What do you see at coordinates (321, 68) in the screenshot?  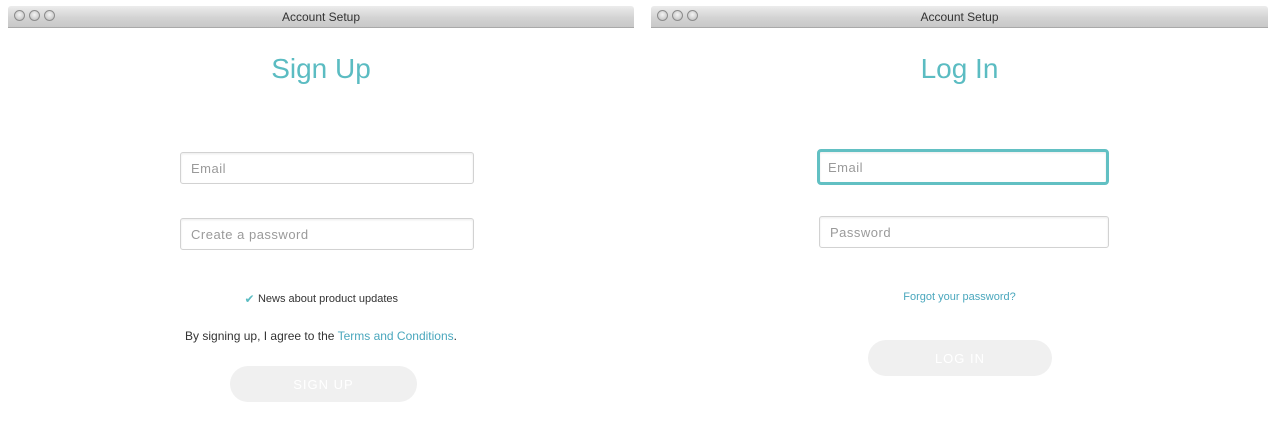 I see `page-title: Sign Up` at bounding box center [321, 68].